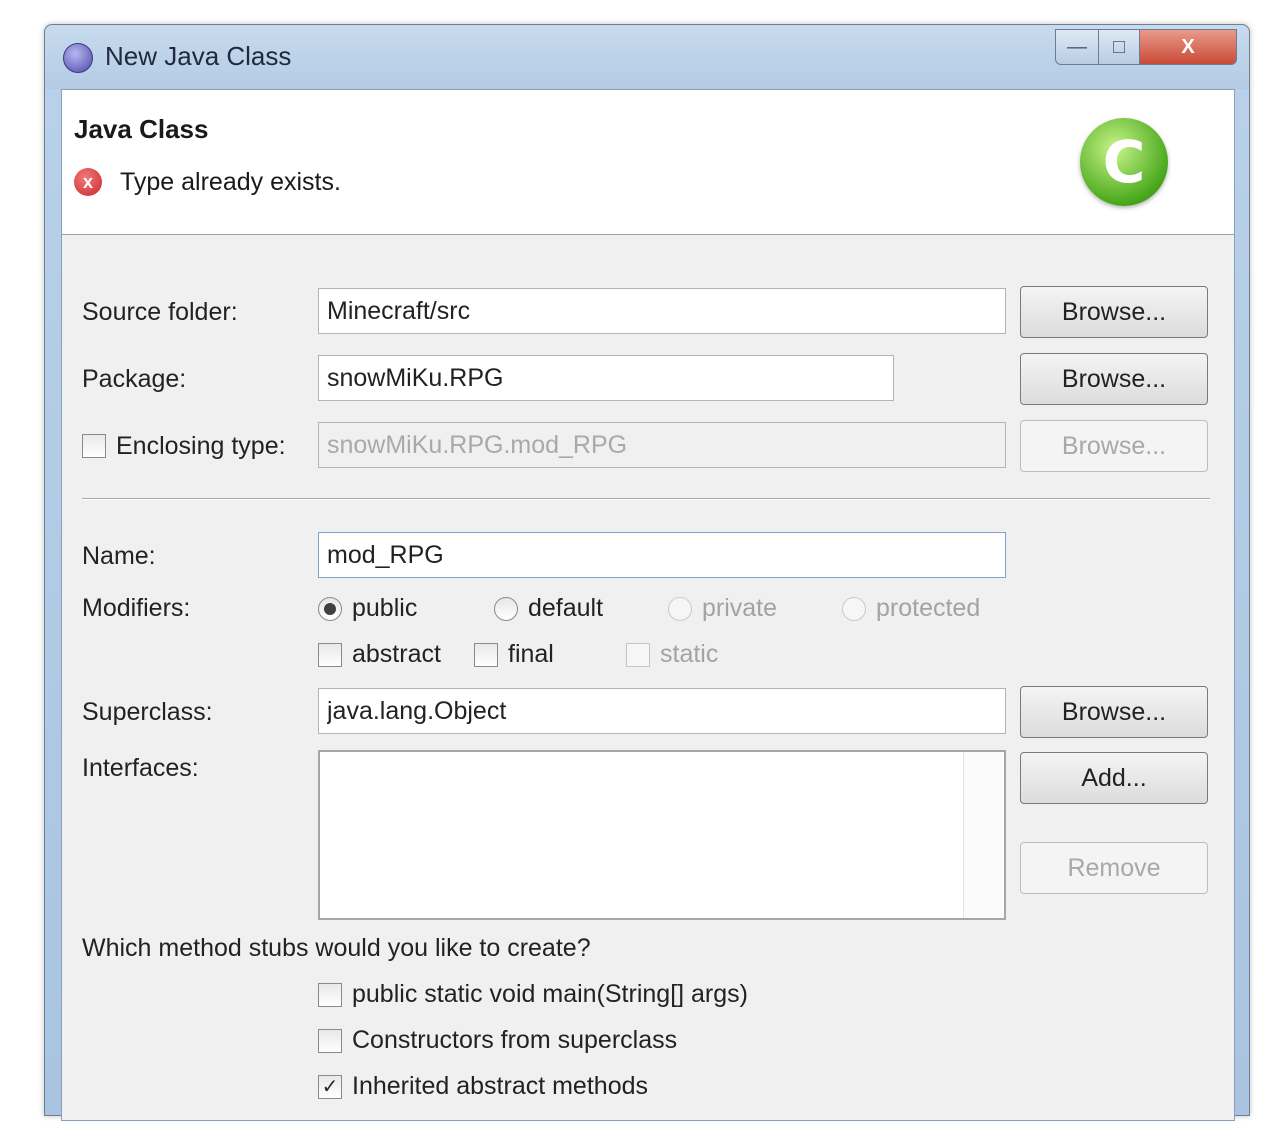 The image size is (1280, 1121). Describe the element at coordinates (531, 654) in the screenshot. I see `final-label: final` at that location.